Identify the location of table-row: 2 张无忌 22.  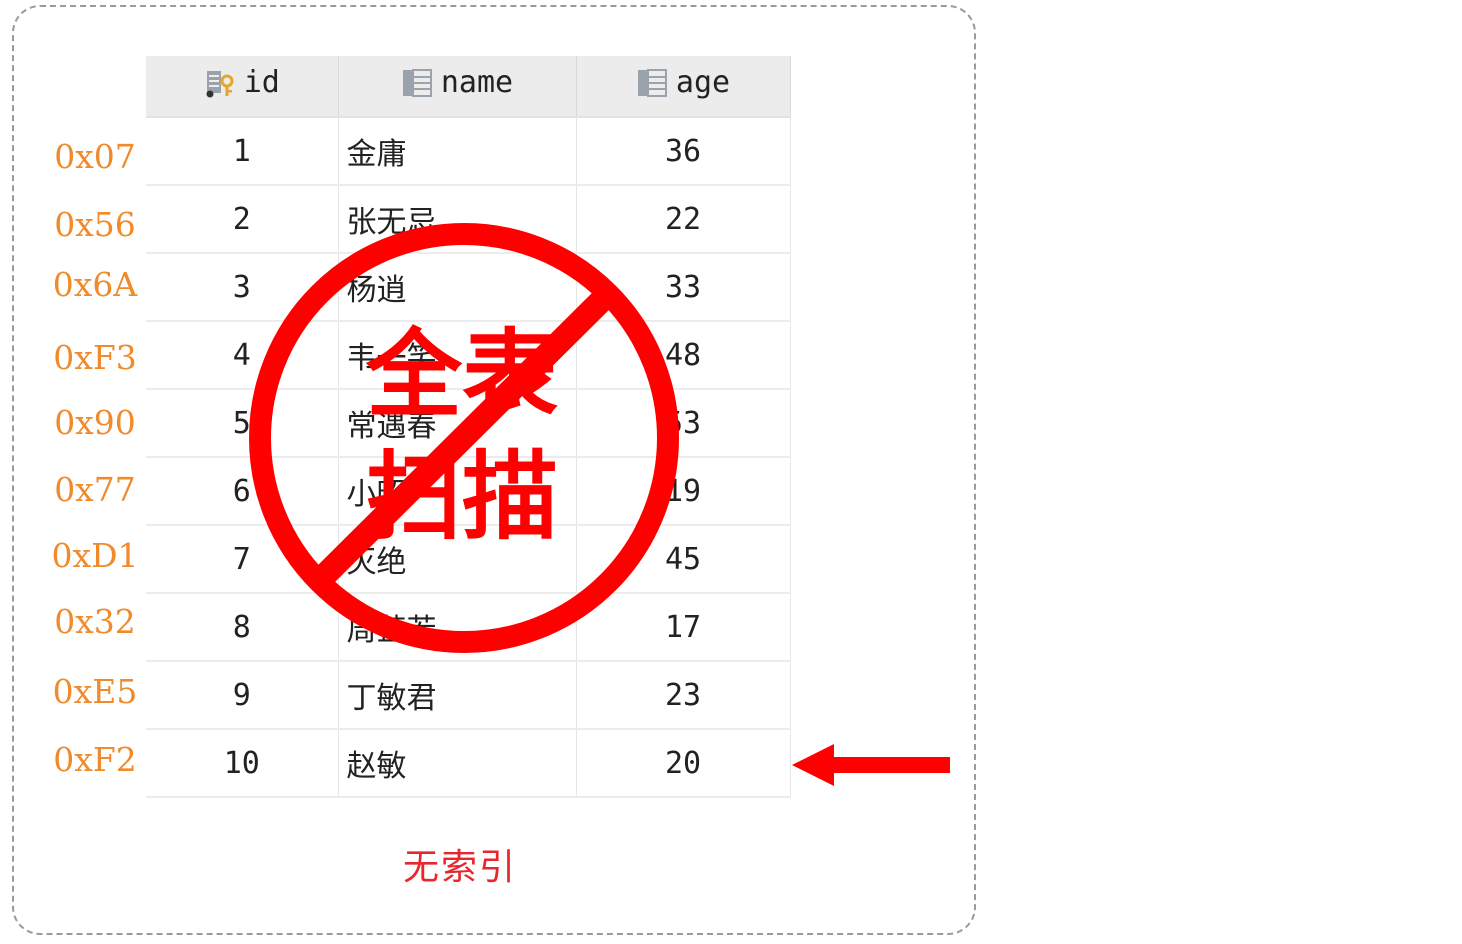
(468, 219).